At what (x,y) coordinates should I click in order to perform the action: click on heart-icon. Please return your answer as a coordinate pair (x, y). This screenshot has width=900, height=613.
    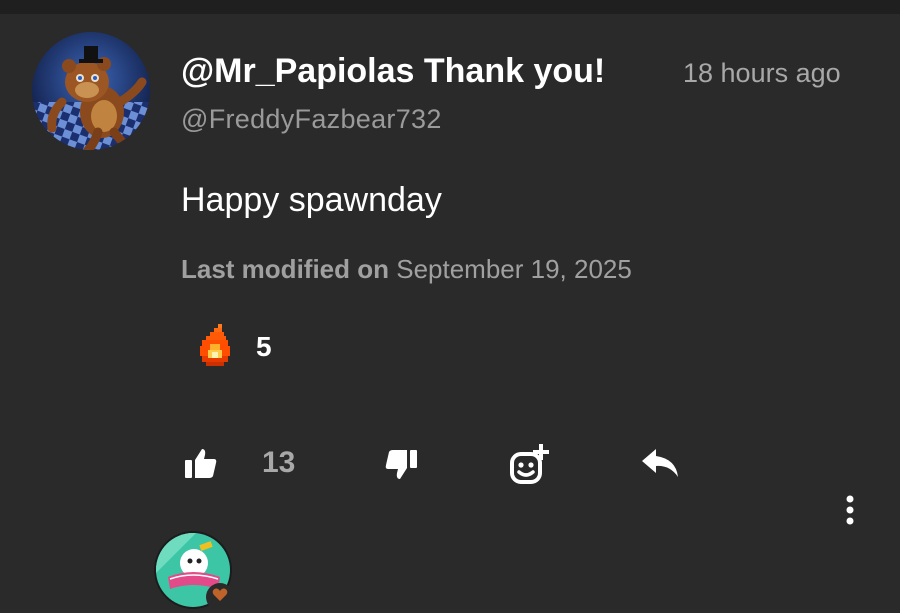
    Looking at the image, I should click on (220, 597).